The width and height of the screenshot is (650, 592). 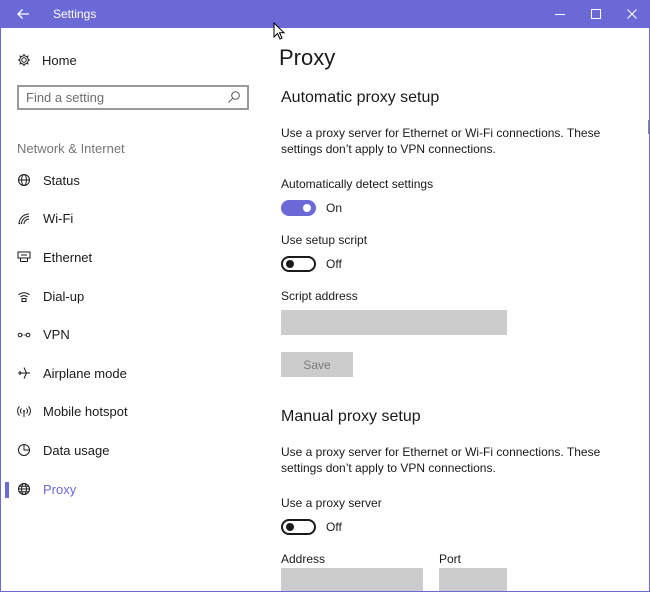 What do you see at coordinates (334, 208) in the screenshot?
I see `detect-settings-state: On` at bounding box center [334, 208].